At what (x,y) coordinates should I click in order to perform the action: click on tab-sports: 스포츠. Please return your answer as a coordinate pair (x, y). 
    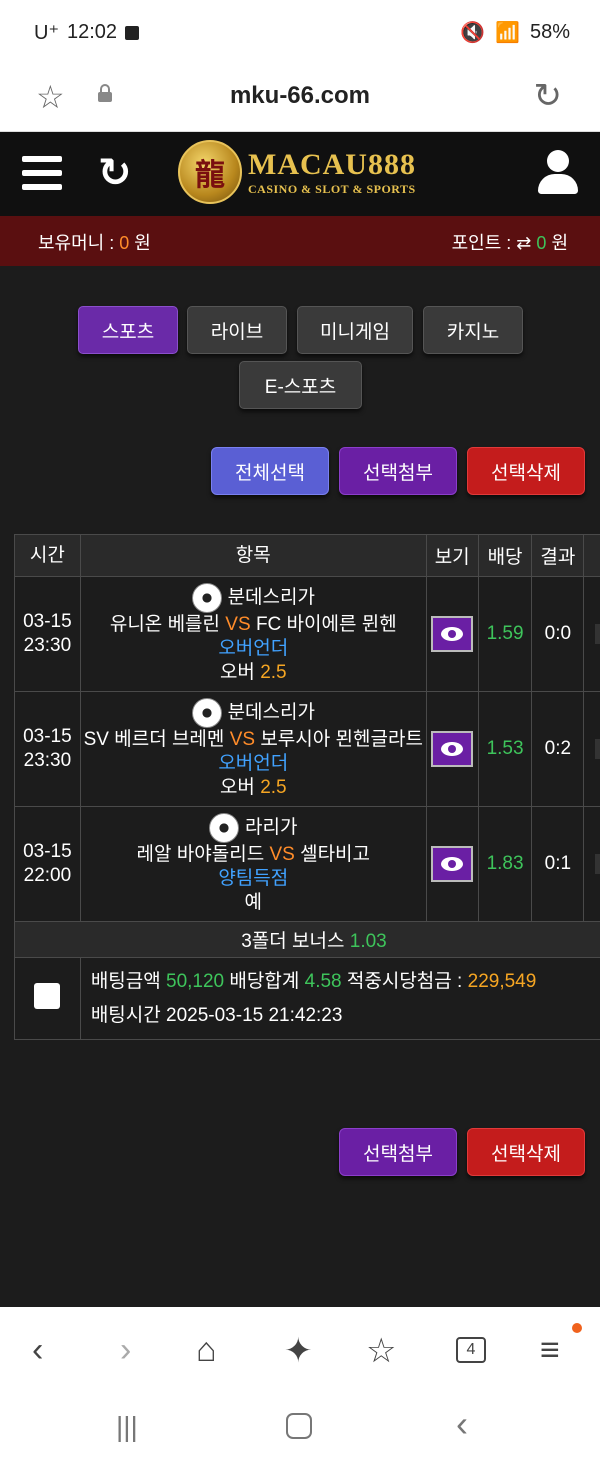
    Looking at the image, I should click on (128, 330).